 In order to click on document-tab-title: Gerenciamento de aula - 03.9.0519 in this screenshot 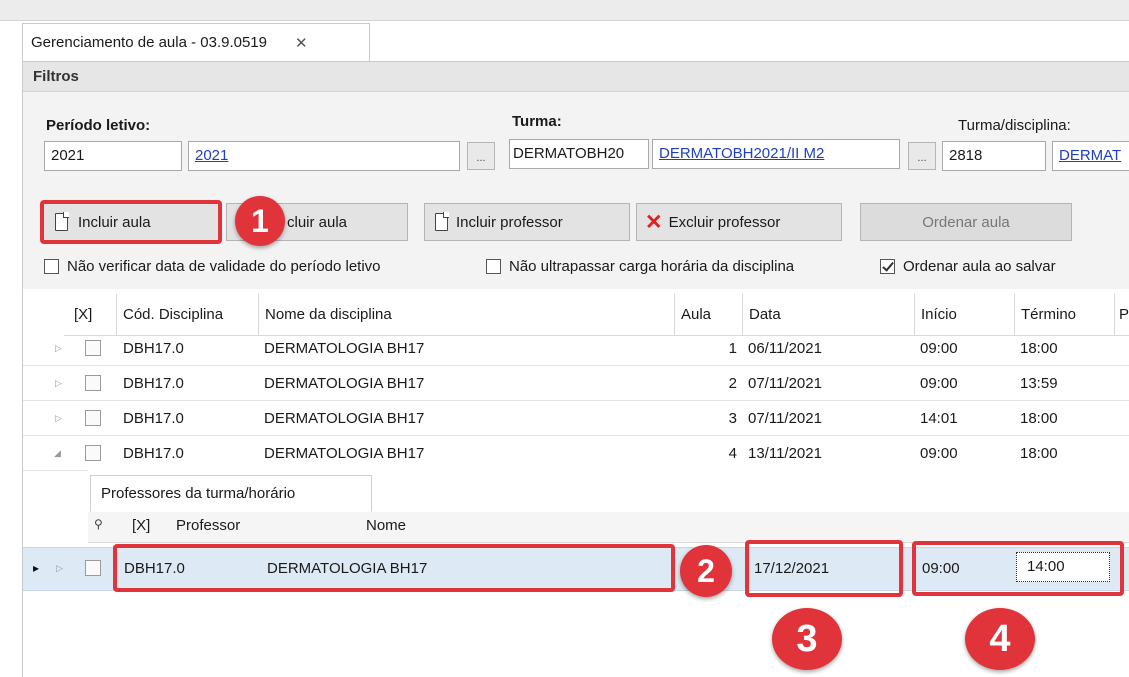, I will do `click(149, 42)`.